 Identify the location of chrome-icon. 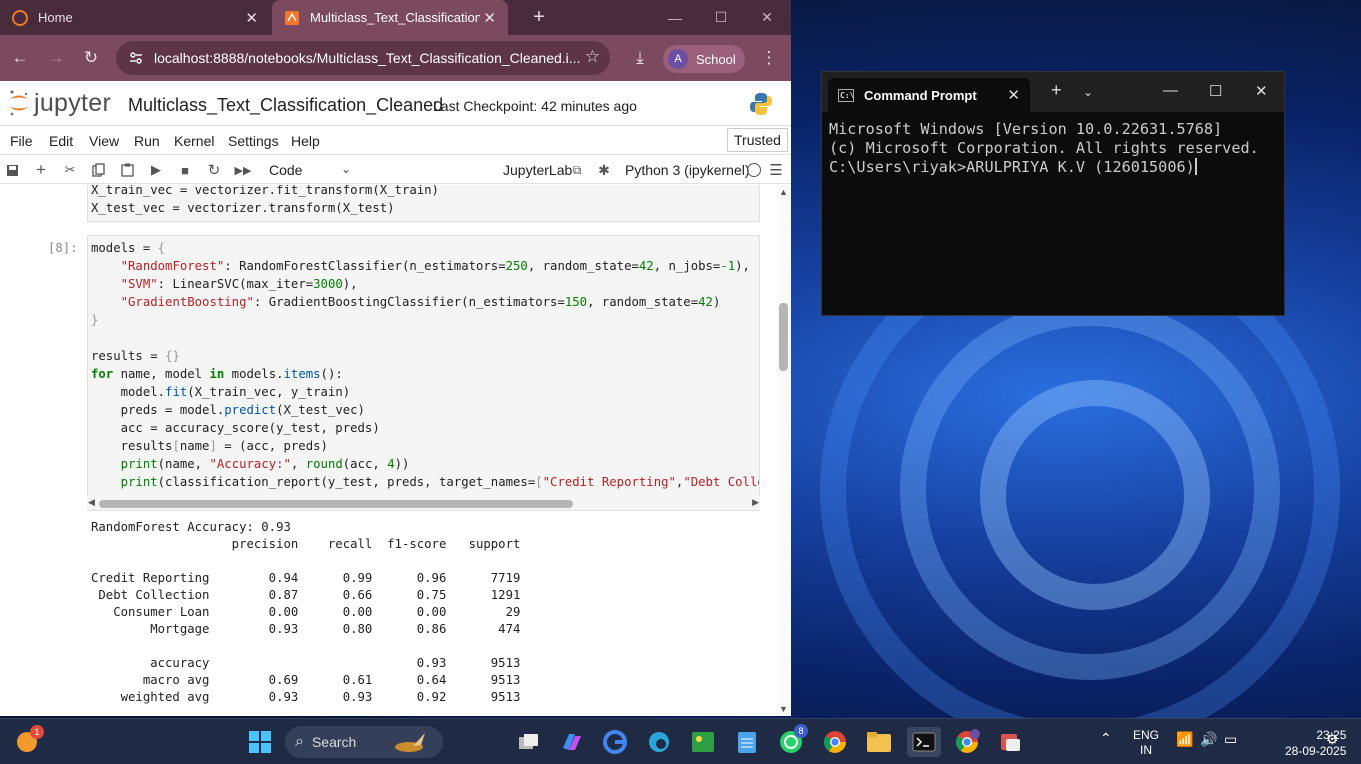
(835, 742).